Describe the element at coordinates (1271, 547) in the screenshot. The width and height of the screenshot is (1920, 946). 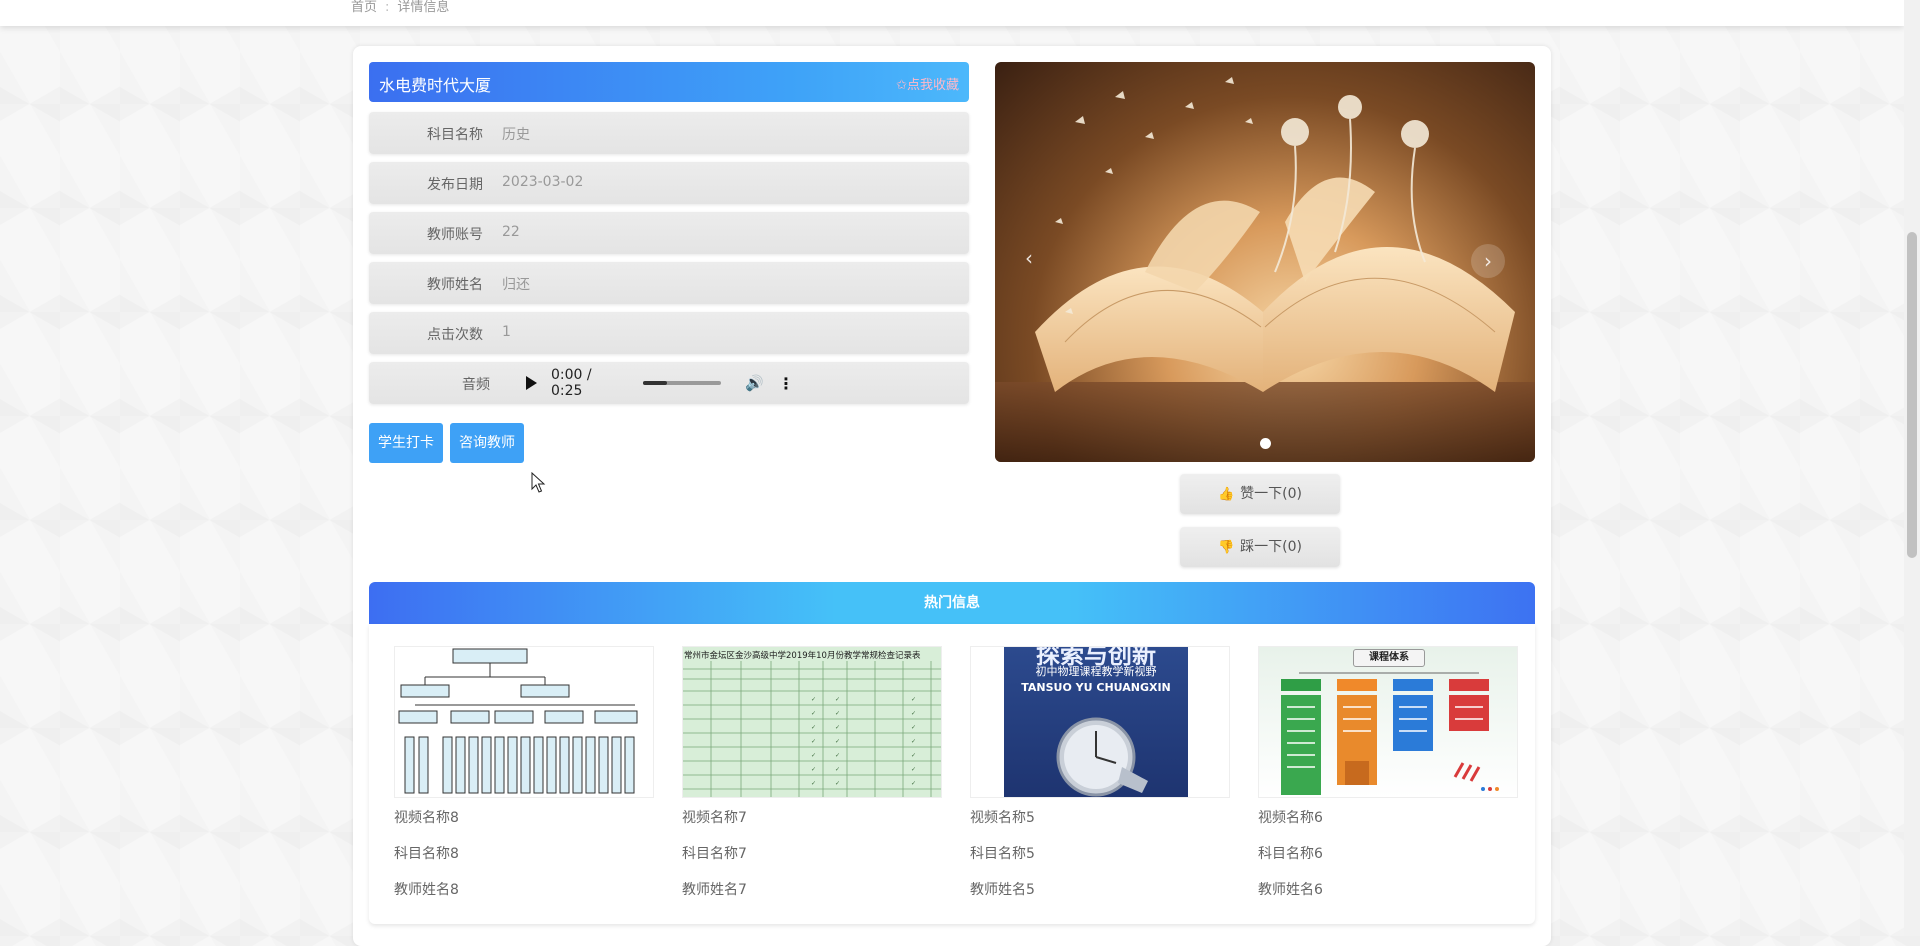
I see `dislike-label: 踩一下(0)` at that location.